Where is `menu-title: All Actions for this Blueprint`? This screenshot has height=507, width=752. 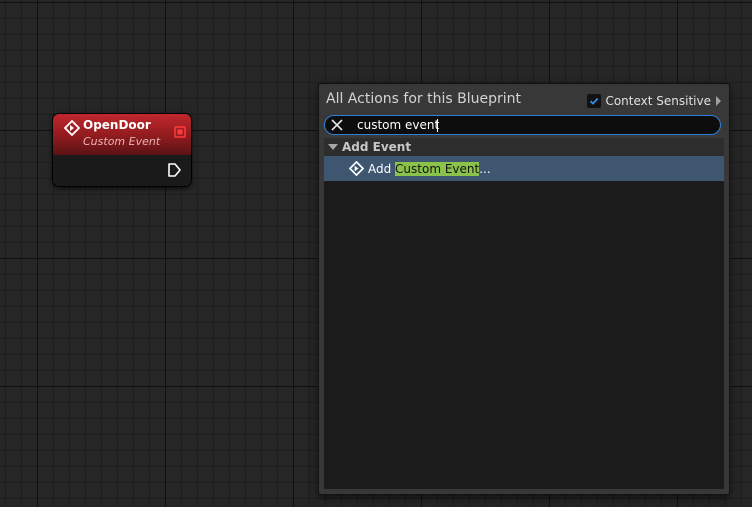 menu-title: All Actions for this Blueprint is located at coordinates (423, 99).